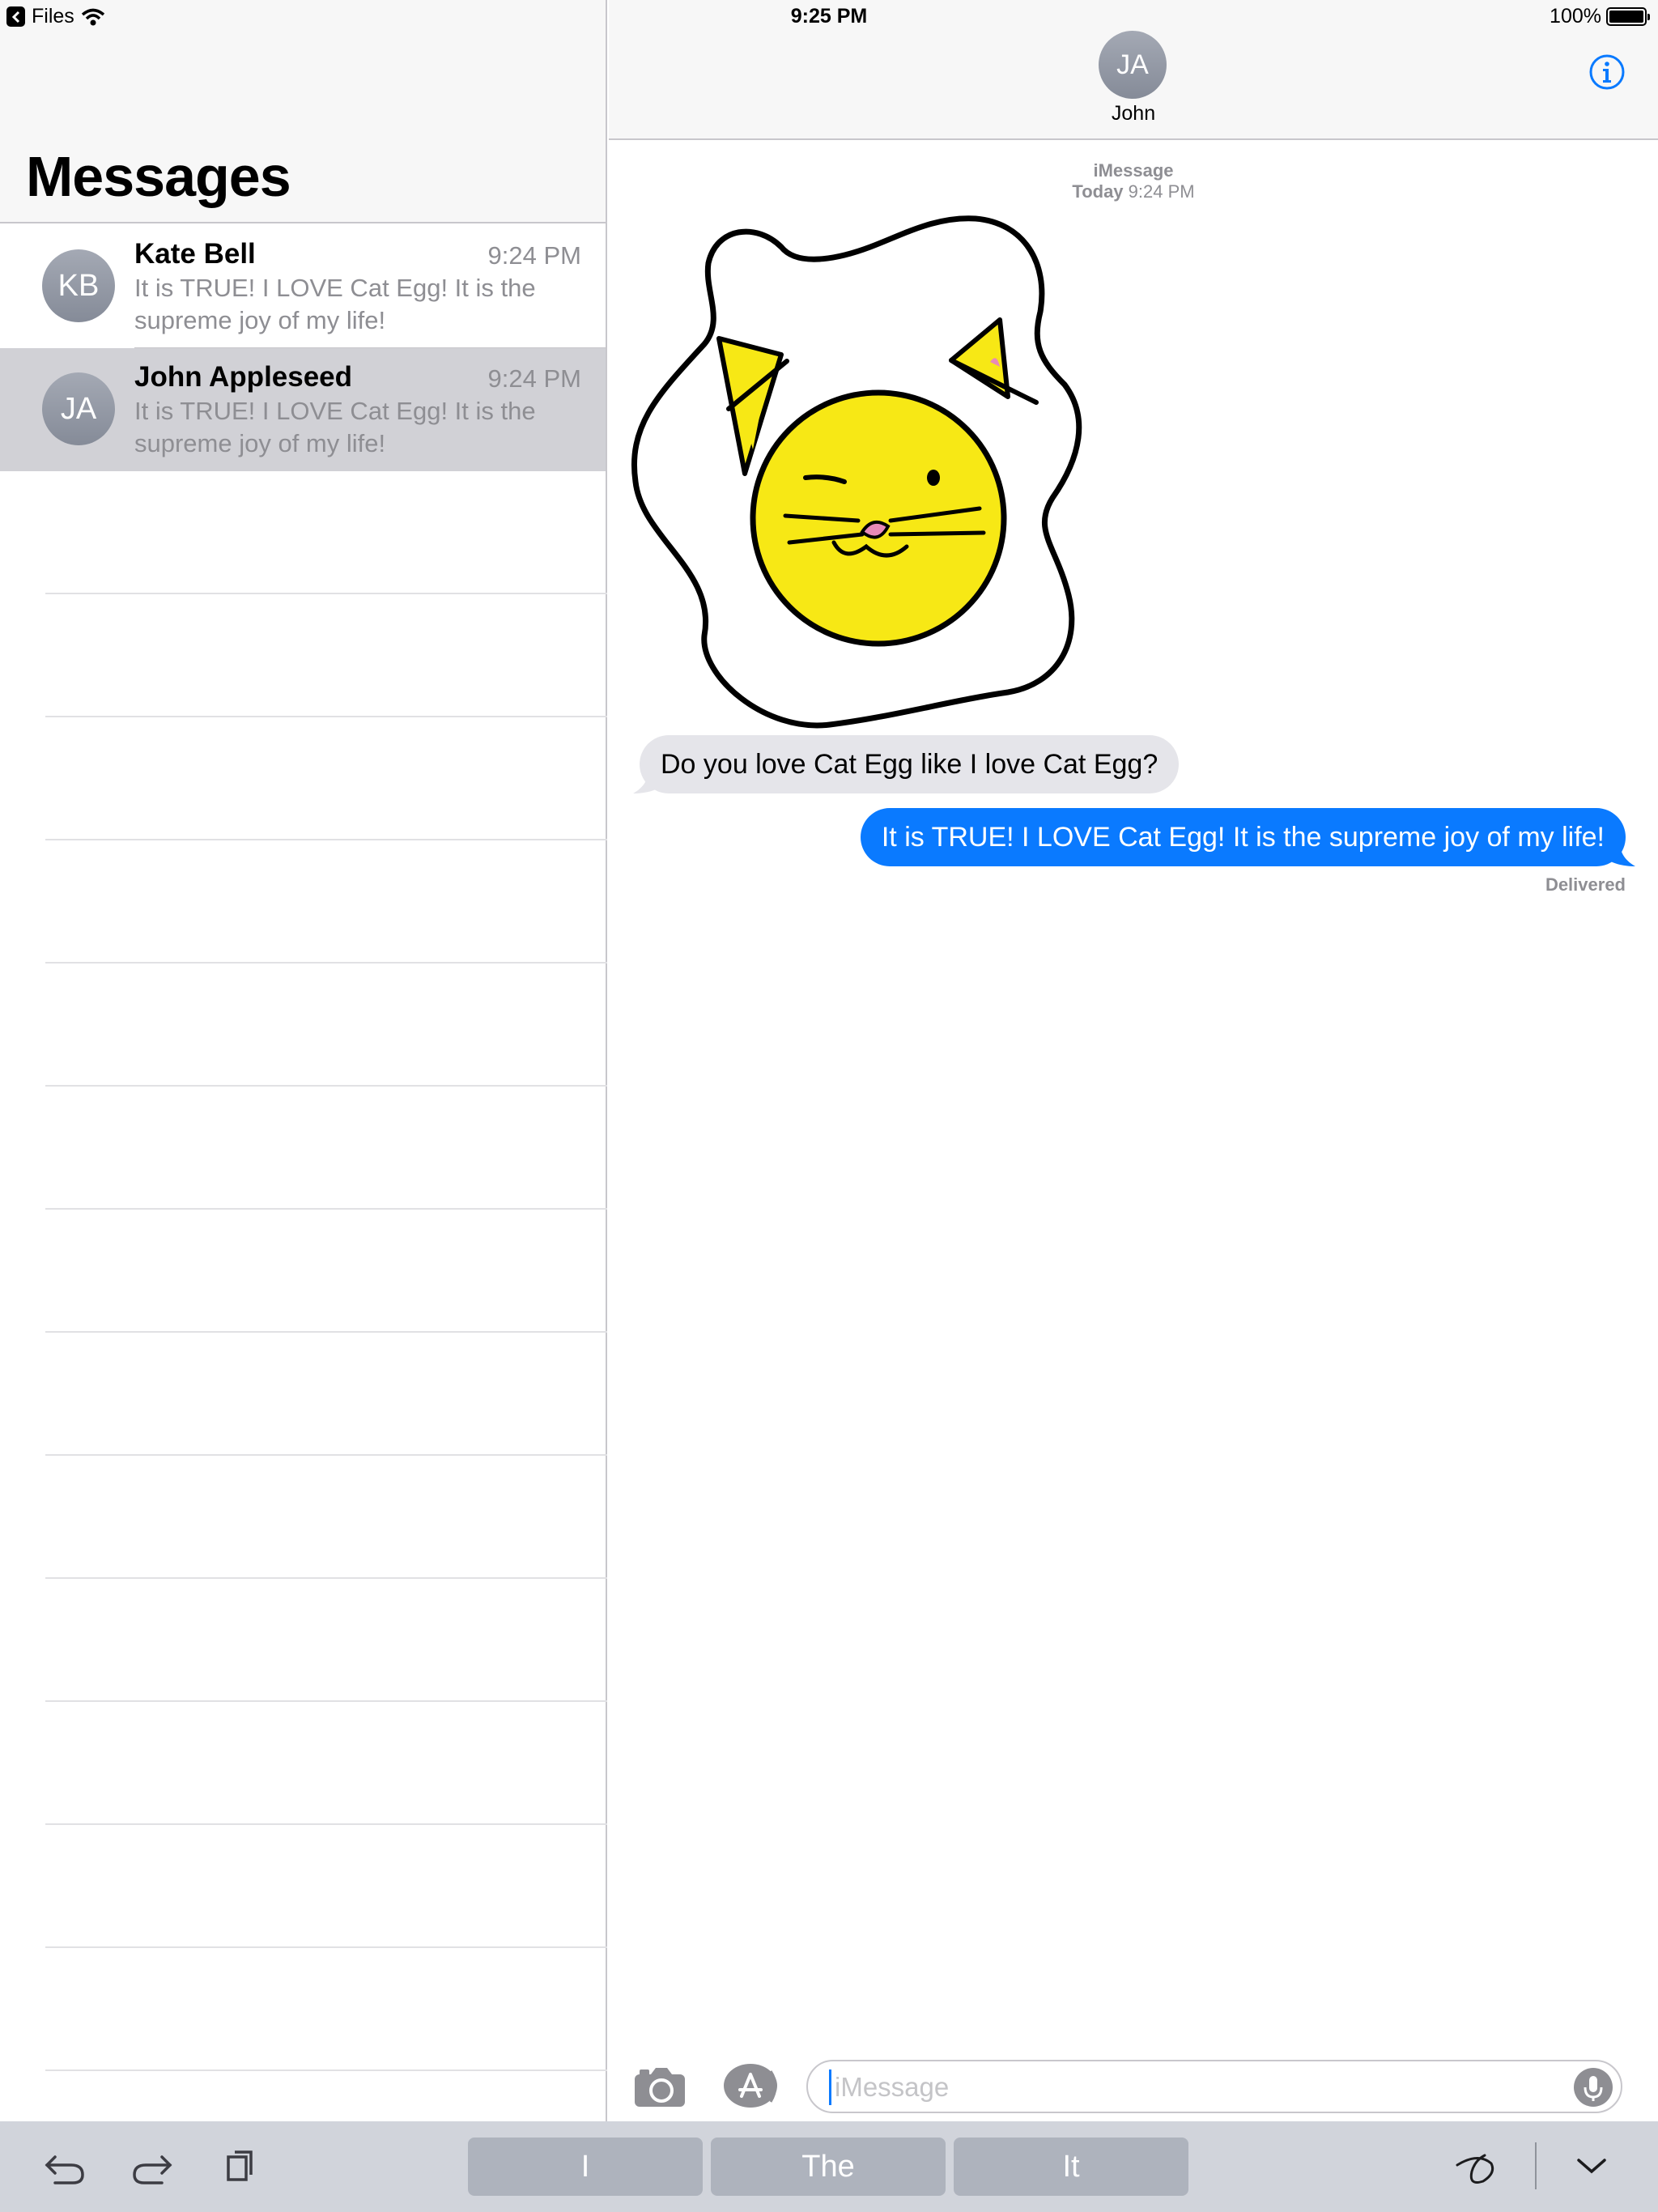 Image resolution: width=1658 pixels, height=2212 pixels. I want to click on service-label: iMessage, so click(1133, 170).